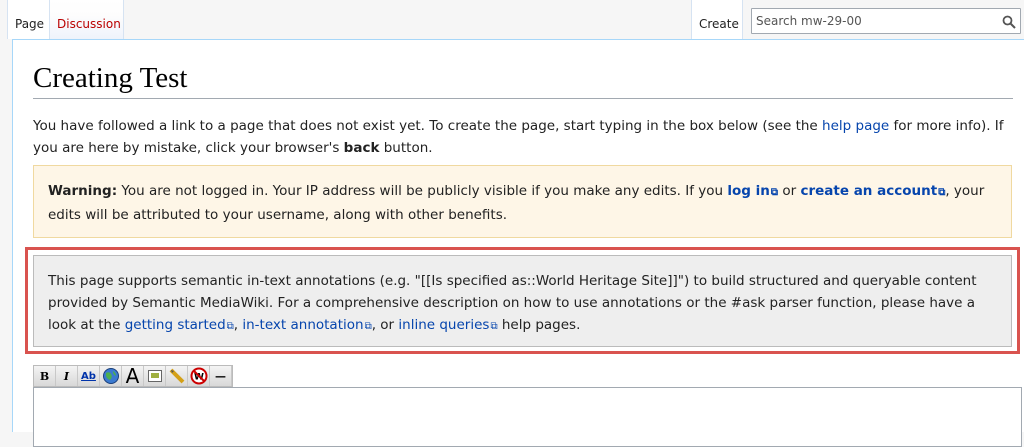 Image resolution: width=1024 pixels, height=447 pixels. I want to click on tab-page: Page, so click(28, 19).